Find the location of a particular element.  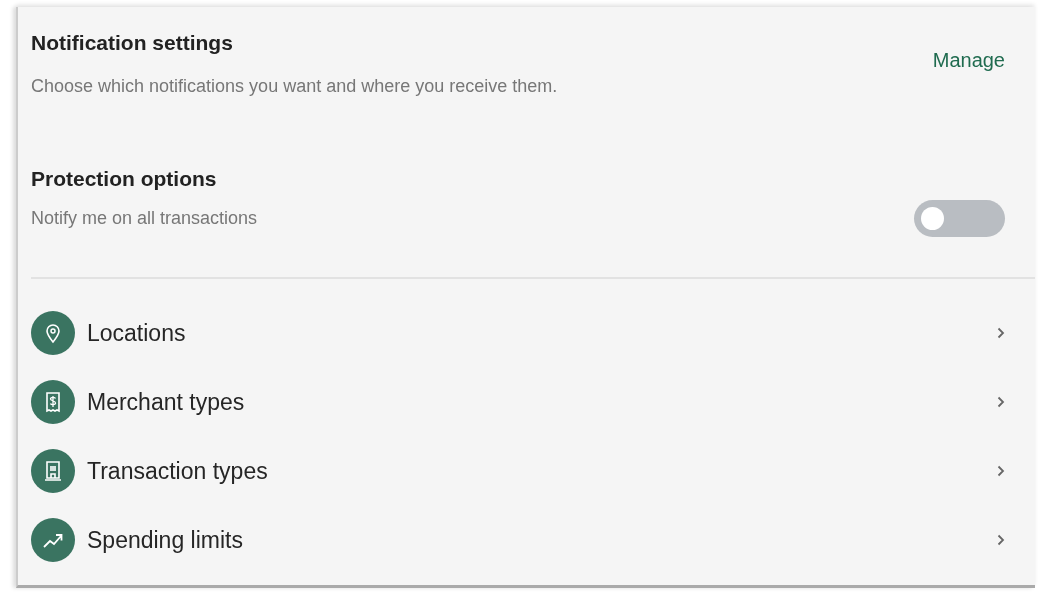

map-pin-icon is located at coordinates (53, 333).